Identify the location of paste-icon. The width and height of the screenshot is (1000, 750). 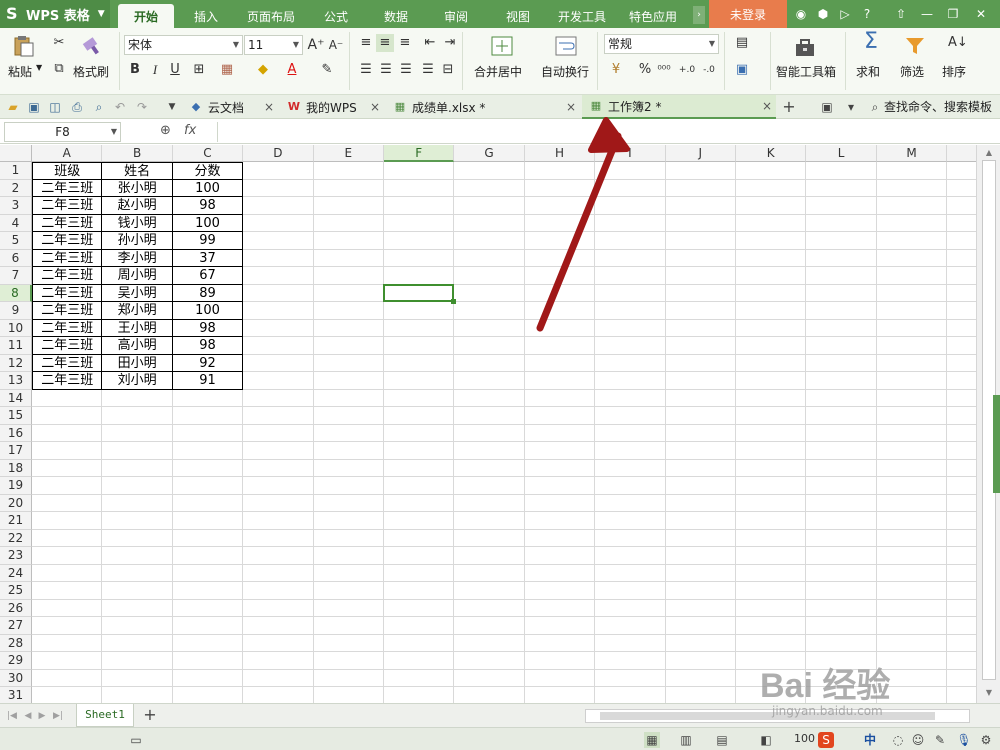
(24, 46).